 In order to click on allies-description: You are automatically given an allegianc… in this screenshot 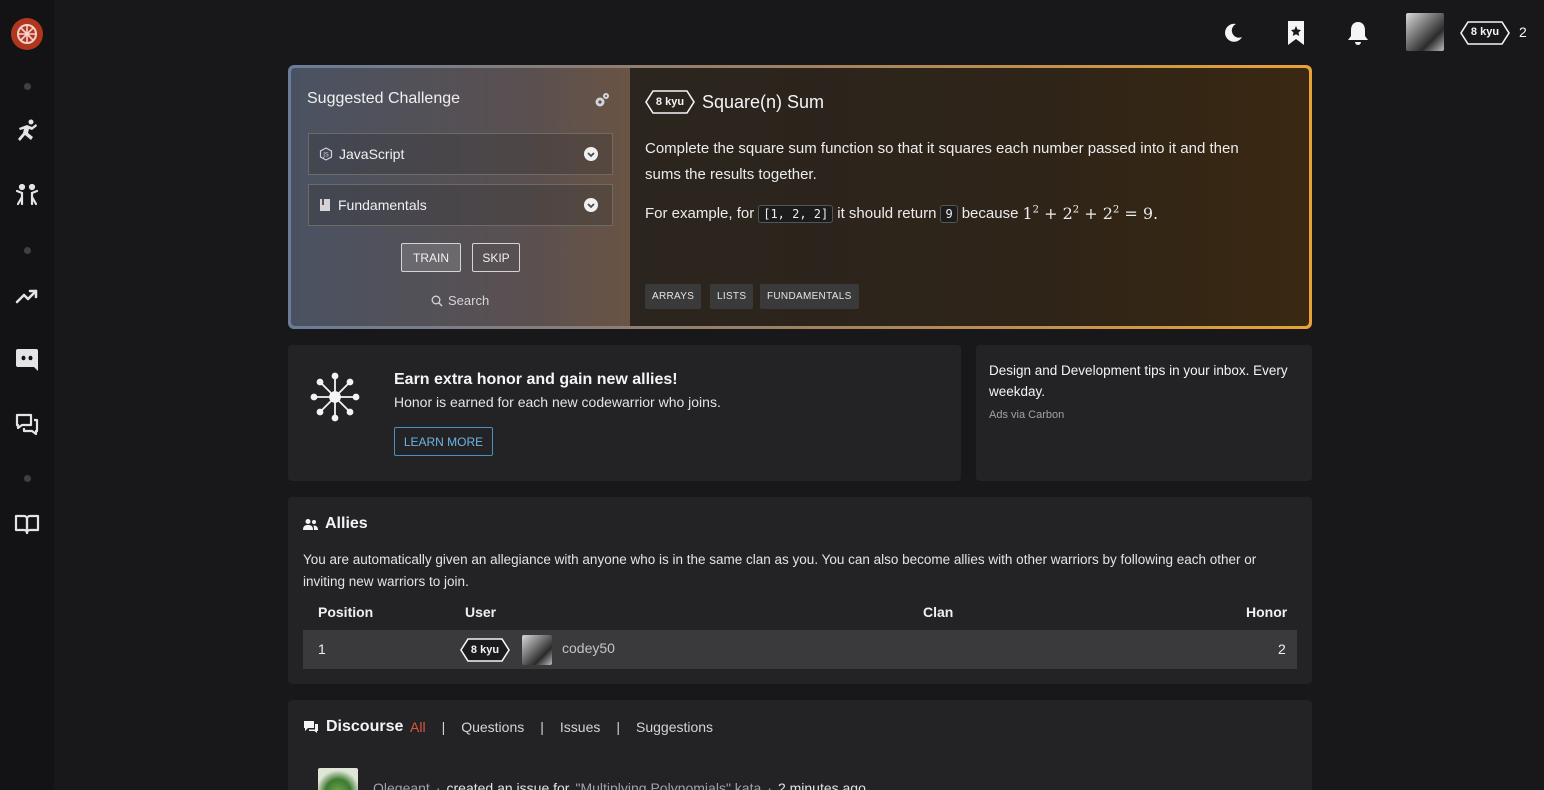, I will do `click(780, 570)`.